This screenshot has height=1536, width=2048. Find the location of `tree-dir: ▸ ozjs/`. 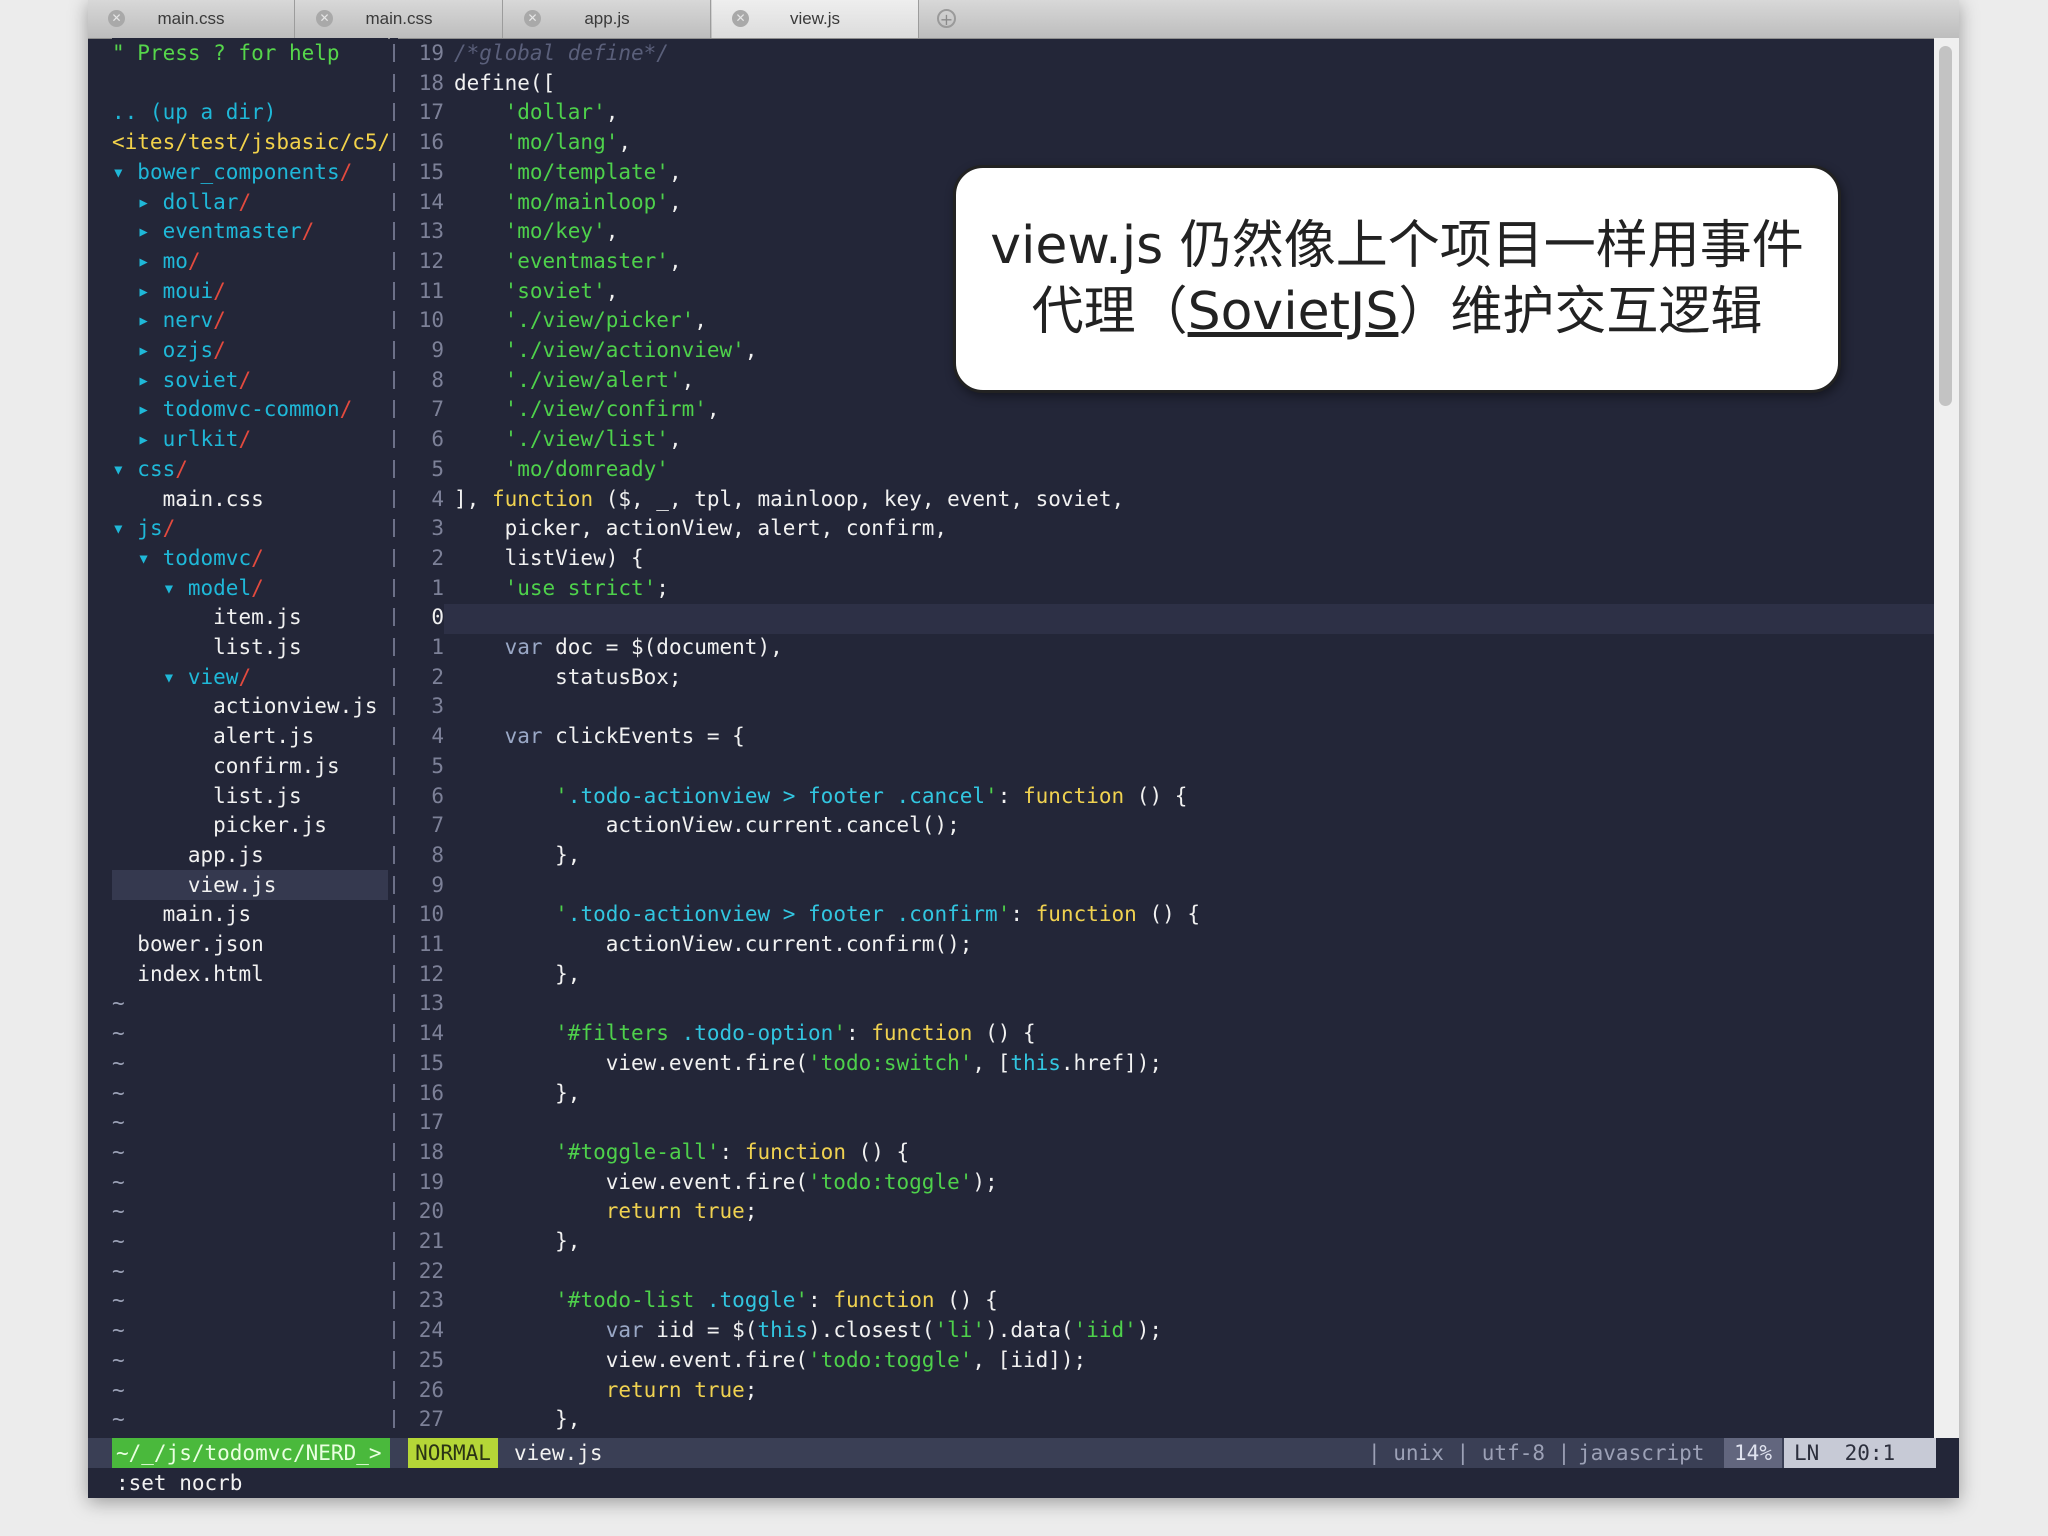

tree-dir: ▸ ozjs/ is located at coordinates (169, 350).